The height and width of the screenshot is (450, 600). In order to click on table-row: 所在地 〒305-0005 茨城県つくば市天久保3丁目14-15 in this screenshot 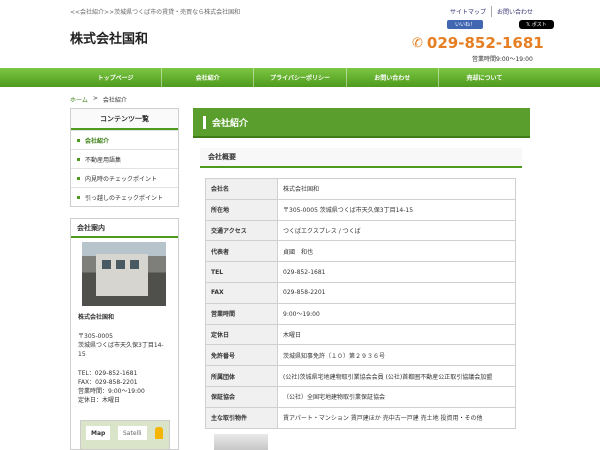, I will do `click(360, 209)`.